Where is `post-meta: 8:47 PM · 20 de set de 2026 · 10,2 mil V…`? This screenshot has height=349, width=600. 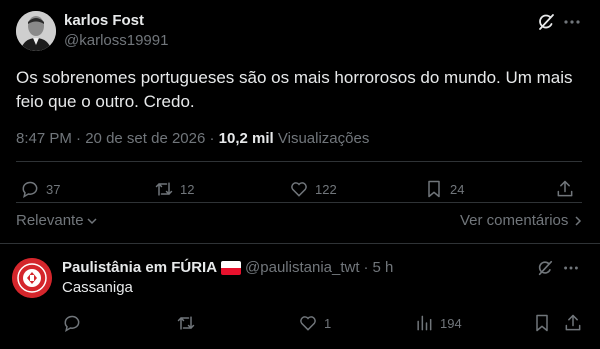 post-meta: 8:47 PM · 20 de set de 2026 · 10,2 mil V… is located at coordinates (192, 138).